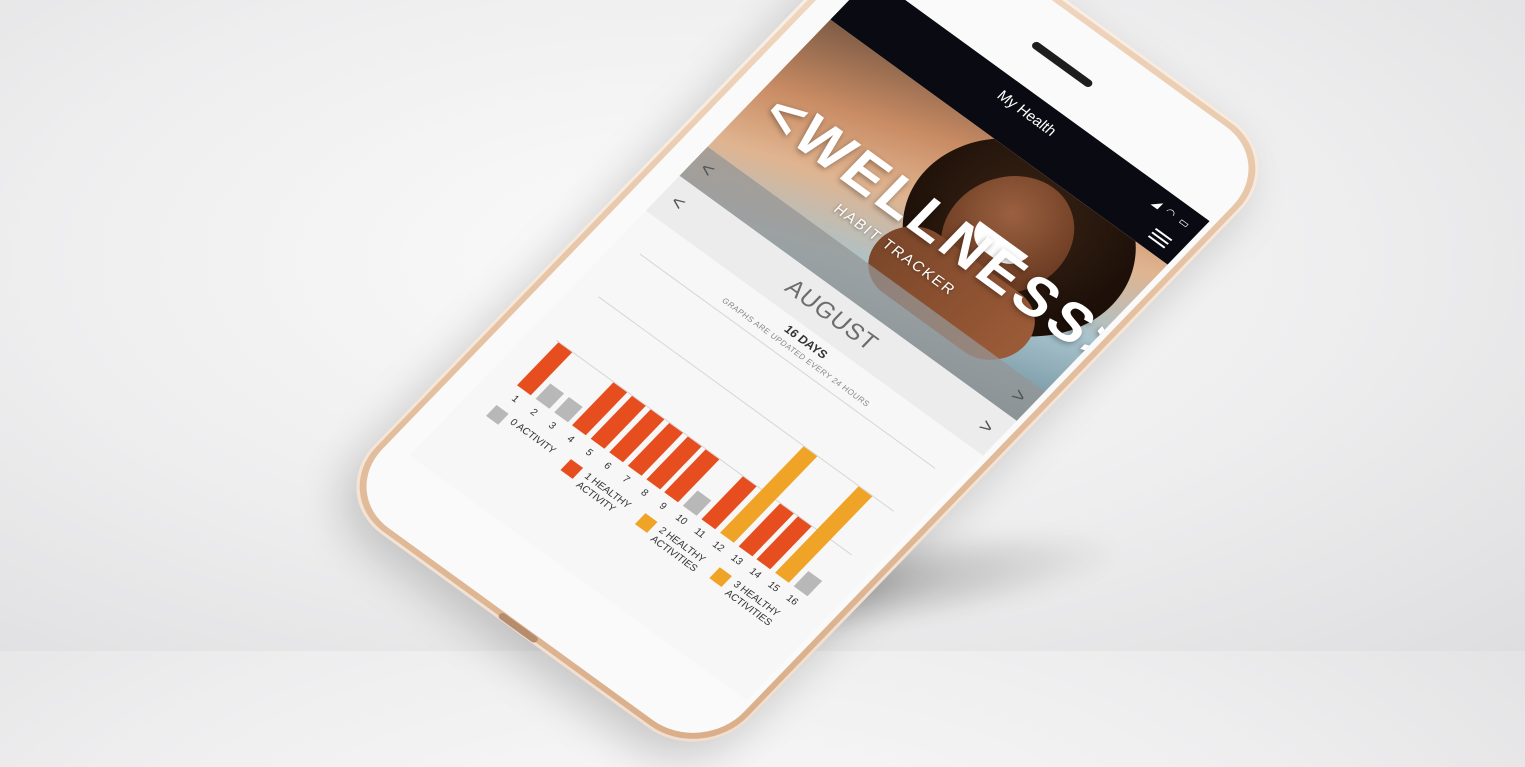 Image resolution: width=1525 pixels, height=767 pixels. What do you see at coordinates (607, 466) in the screenshot?
I see `chart-tick-label: 6` at bounding box center [607, 466].